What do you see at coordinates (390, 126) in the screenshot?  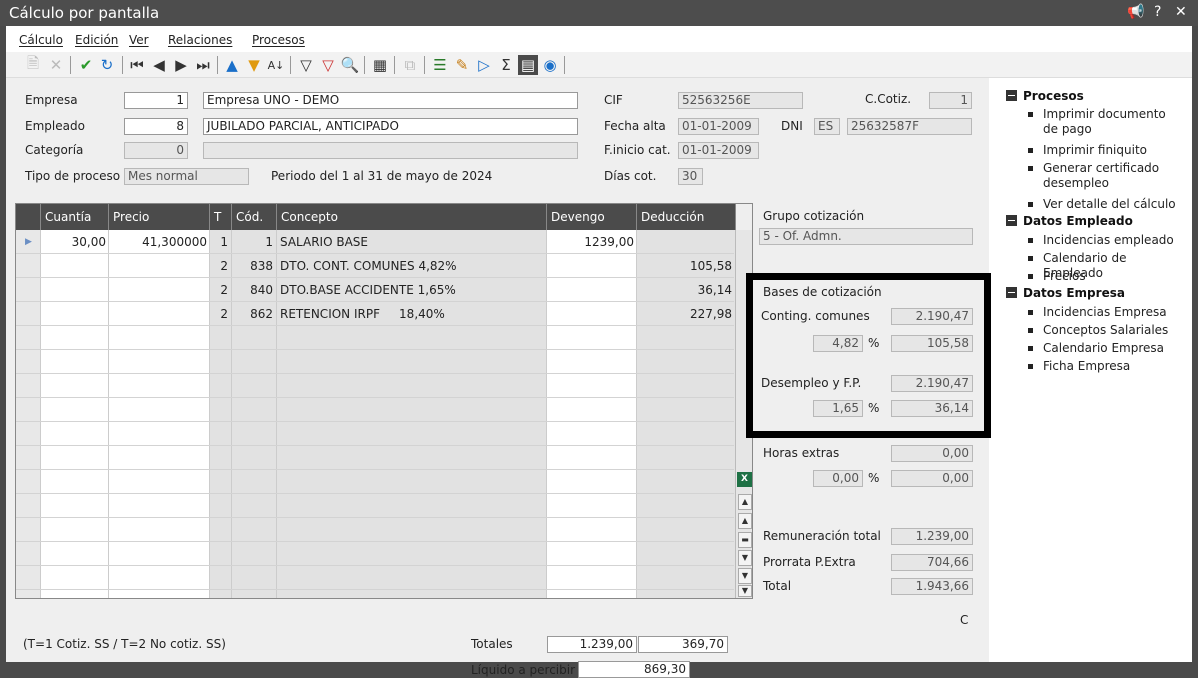 I see `empleado-name-field: JUBILADO PARCIAL, ANTICIPADO` at bounding box center [390, 126].